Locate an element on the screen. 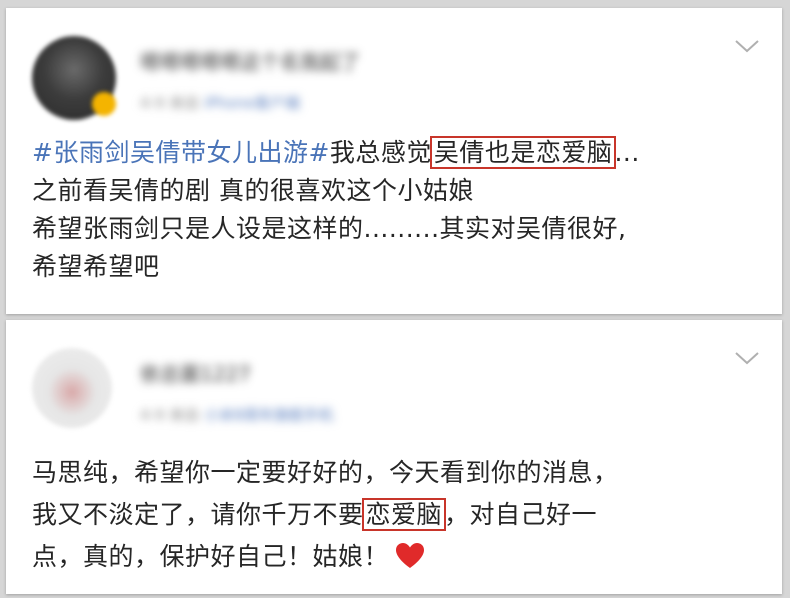 The height and width of the screenshot is (598, 790). content-line: 之前看吴倩的剧 真的很喜欢这个小姑娘 is located at coordinates (253, 190).